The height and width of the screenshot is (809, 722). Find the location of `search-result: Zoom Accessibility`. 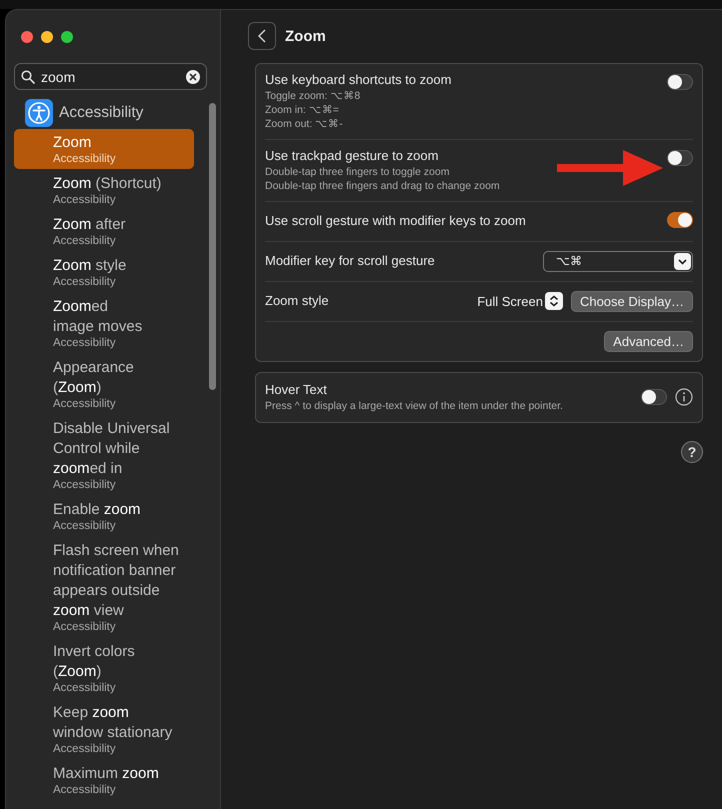

search-result: Zoom Accessibility is located at coordinates (104, 149).